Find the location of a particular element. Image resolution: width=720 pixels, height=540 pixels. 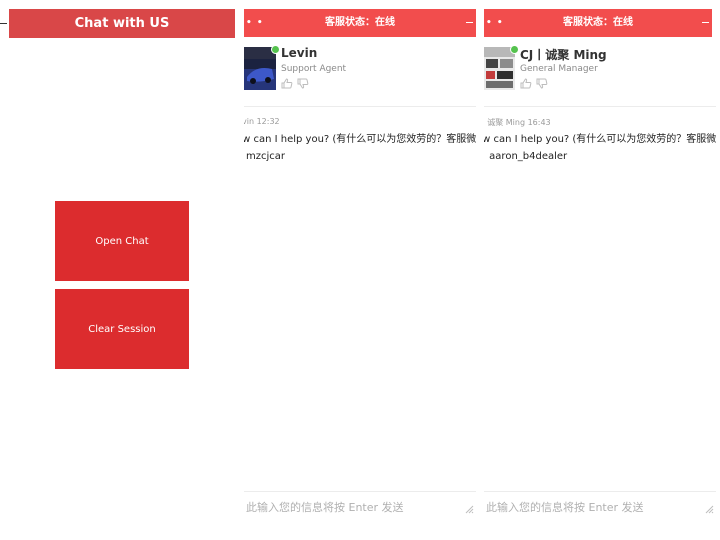

open-chat-button: Open Chat is located at coordinates (122, 241).